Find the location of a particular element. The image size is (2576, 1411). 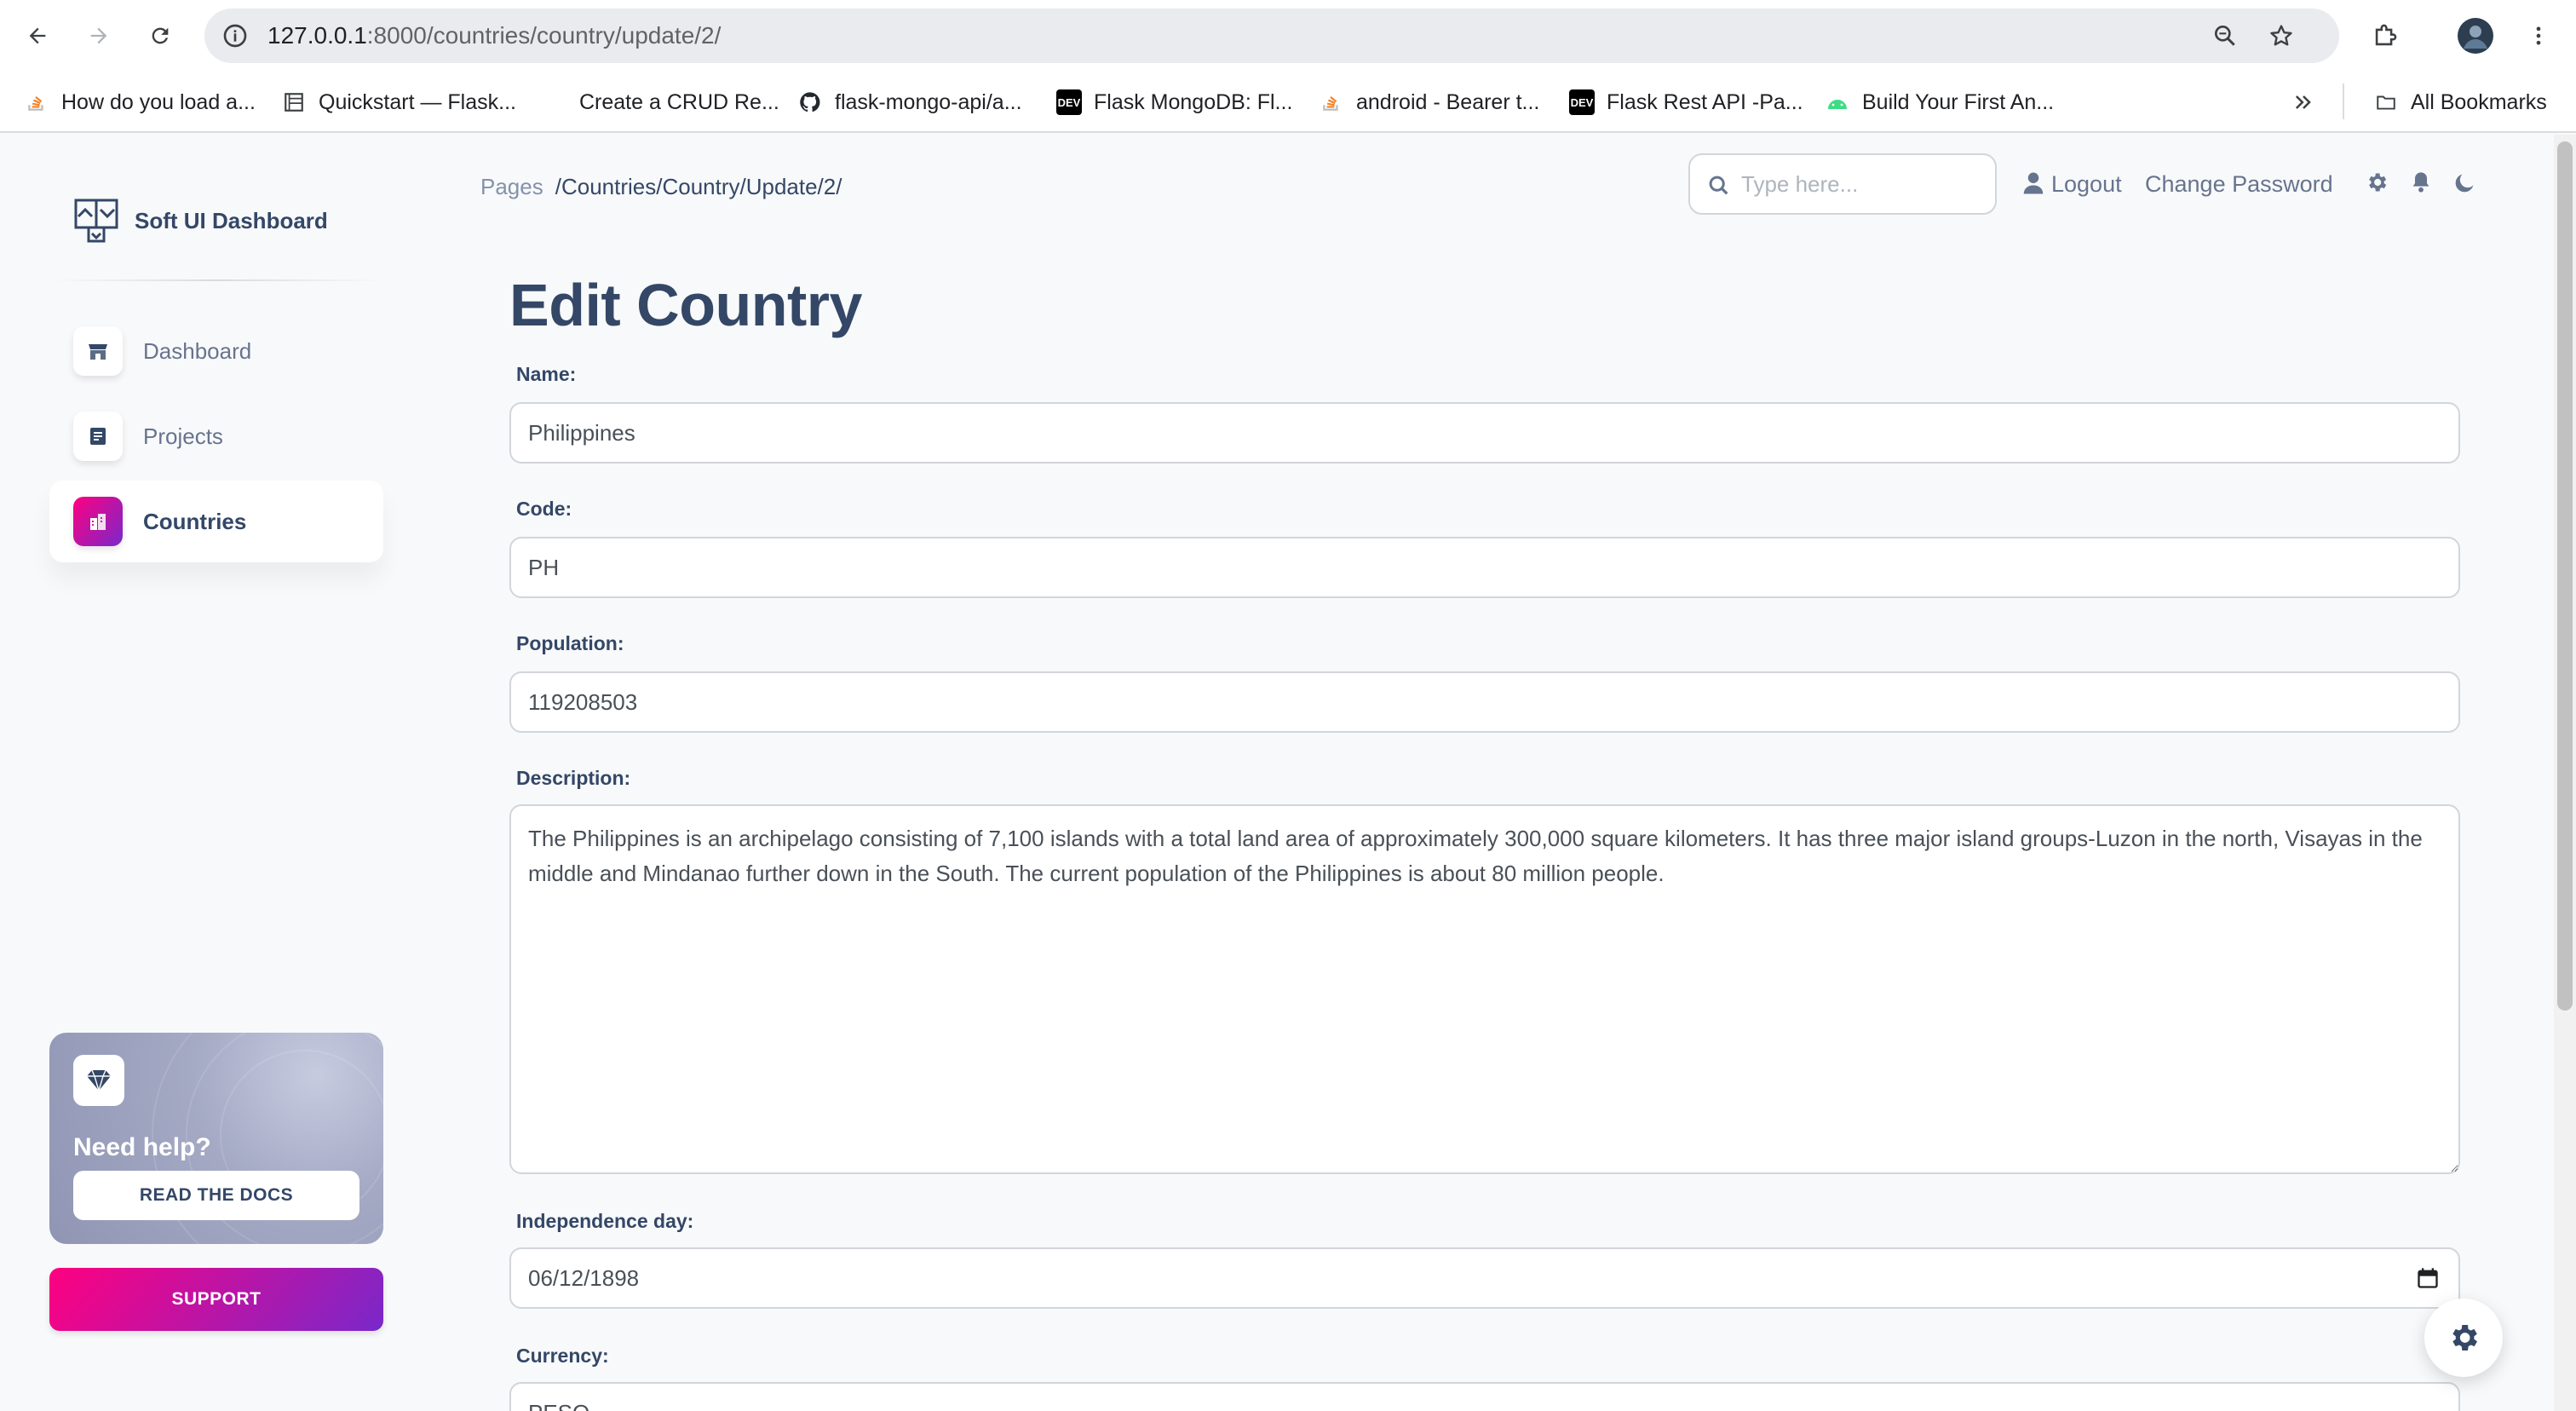

moon-icon is located at coordinates (2465, 182).